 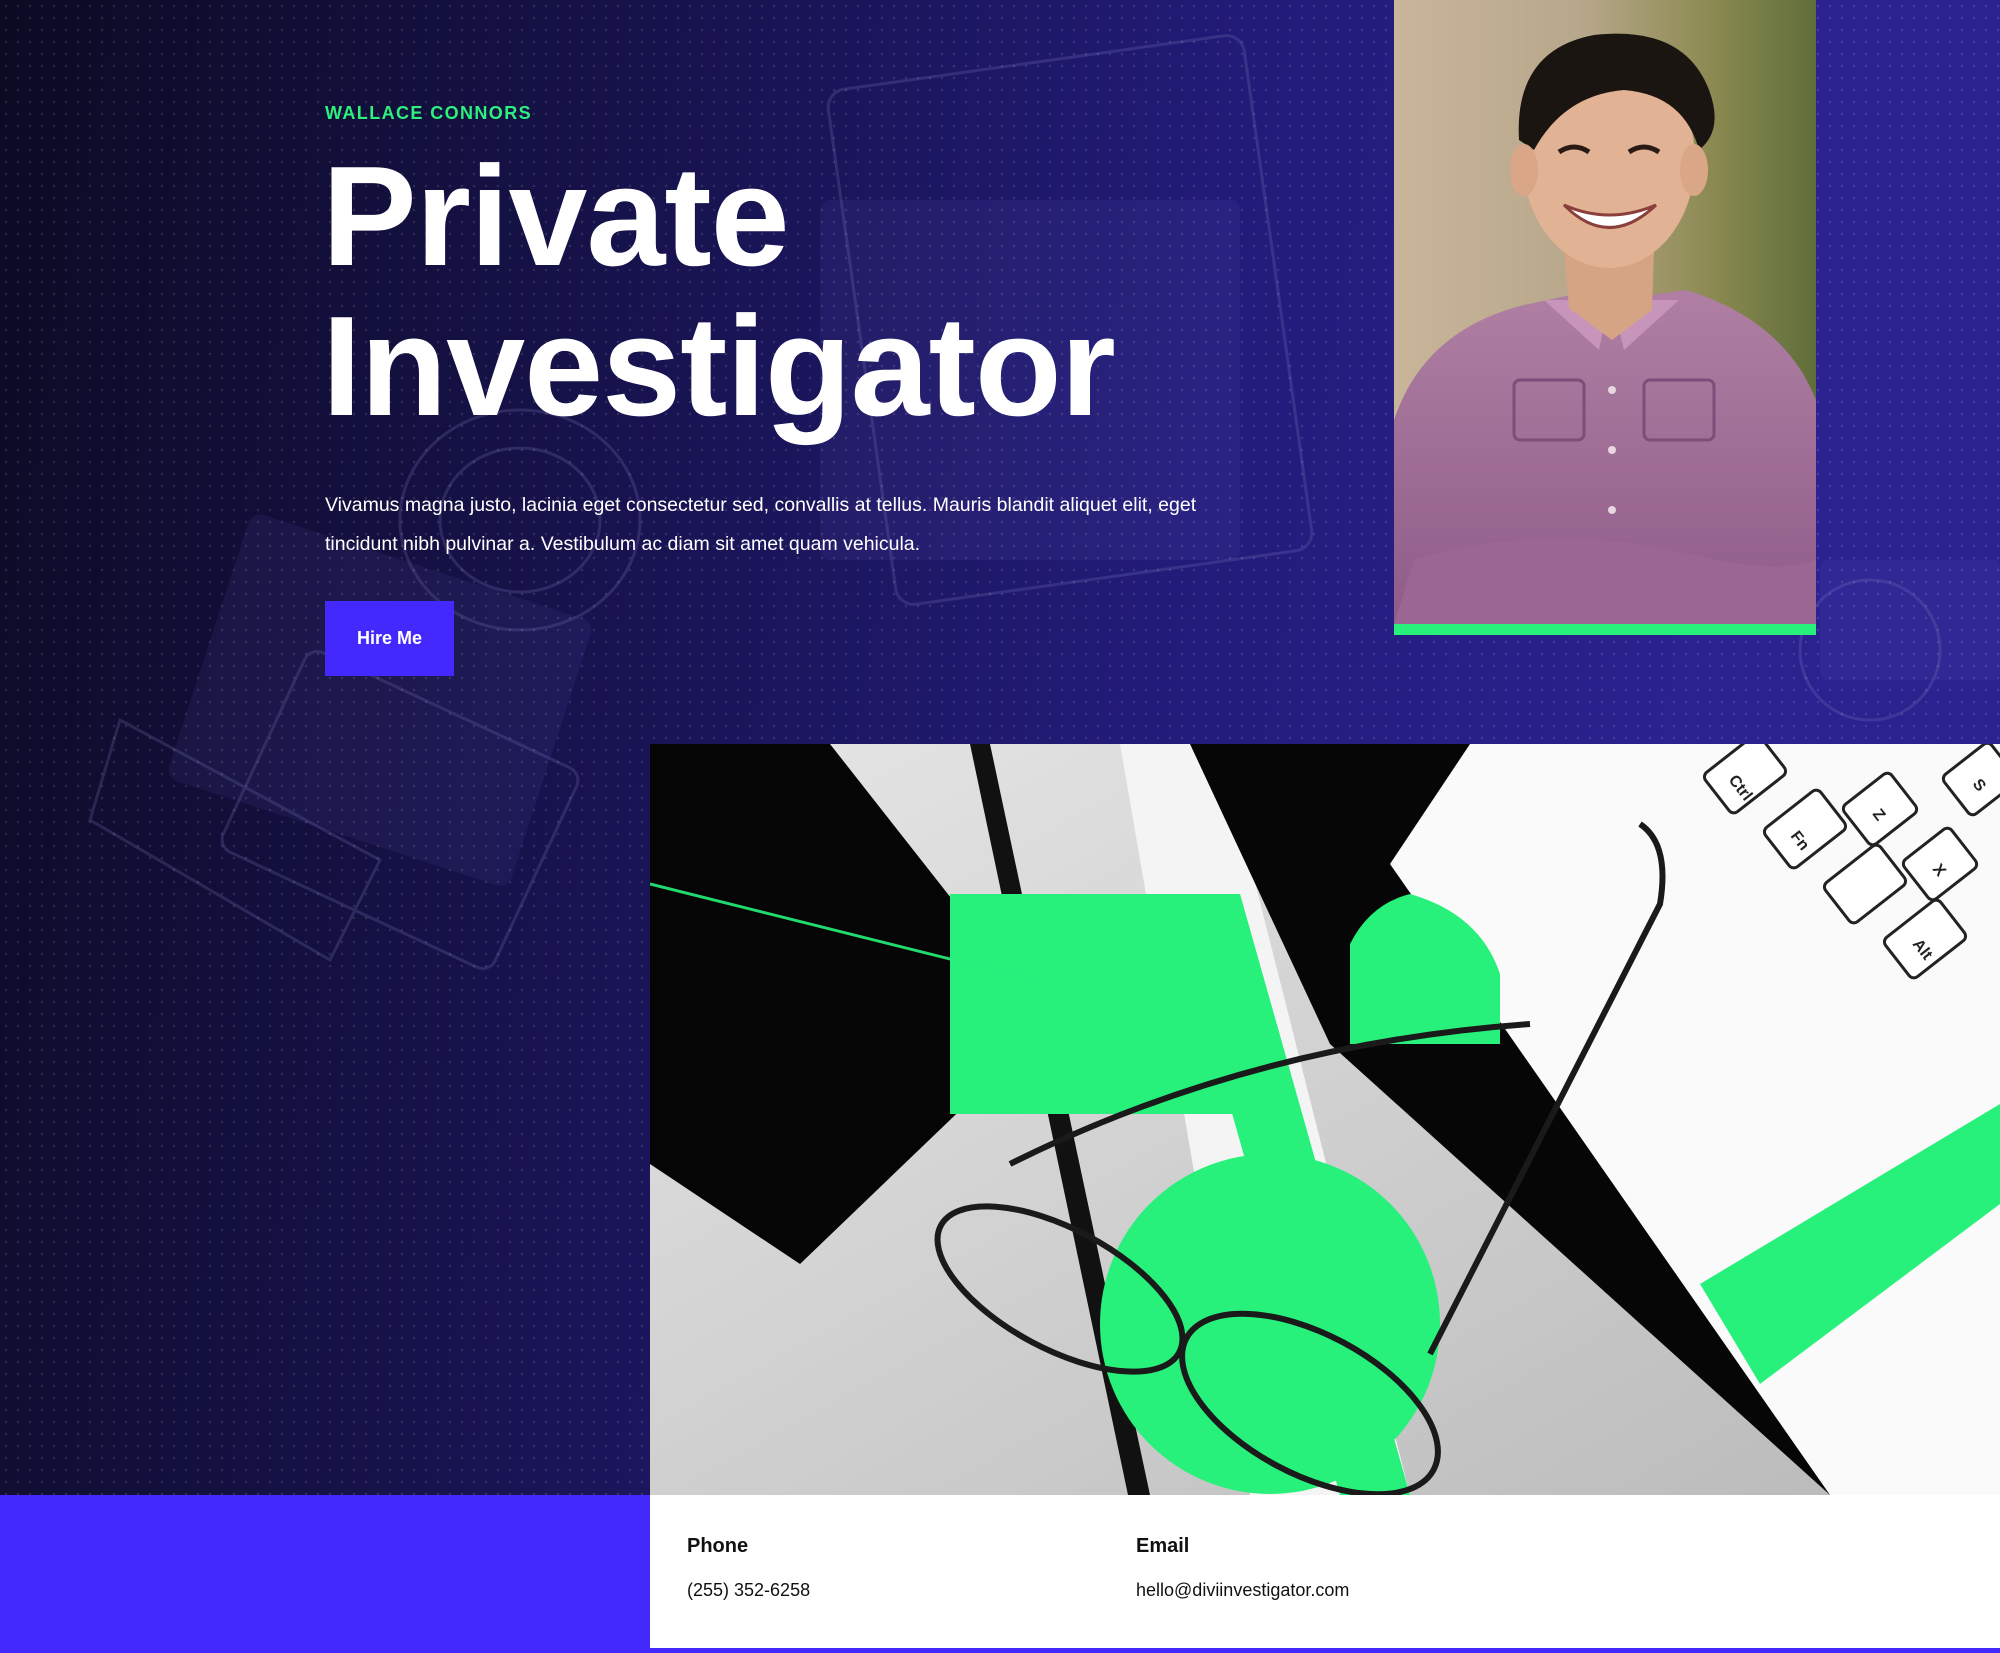 What do you see at coordinates (748, 1590) in the screenshot?
I see `phone-value: (255) 352-6258` at bounding box center [748, 1590].